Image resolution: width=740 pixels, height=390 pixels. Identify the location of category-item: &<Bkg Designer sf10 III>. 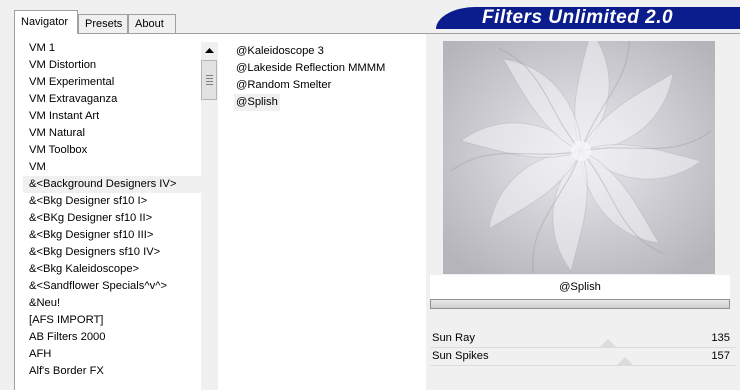
(115, 235).